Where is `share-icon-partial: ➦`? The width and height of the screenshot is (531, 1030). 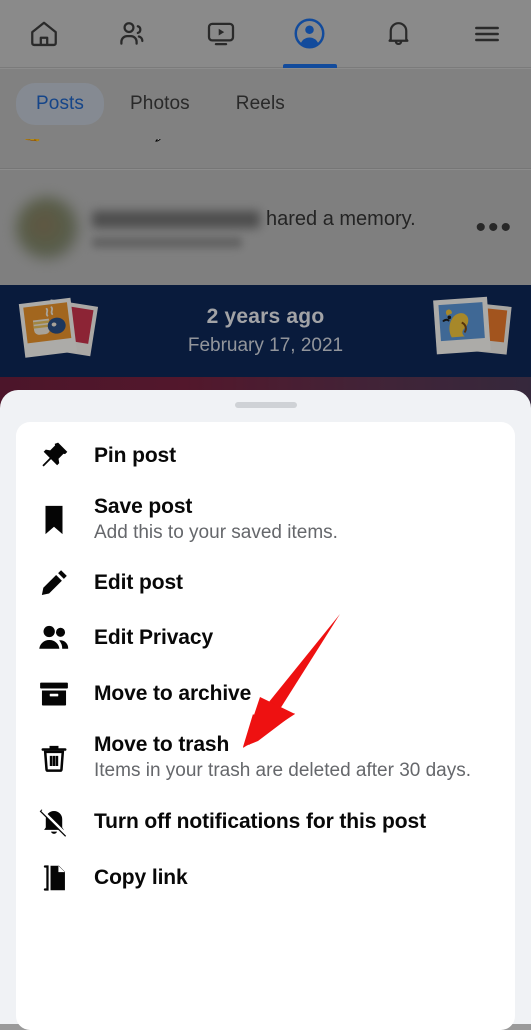
share-icon-partial: ➦ is located at coordinates (307, 141).